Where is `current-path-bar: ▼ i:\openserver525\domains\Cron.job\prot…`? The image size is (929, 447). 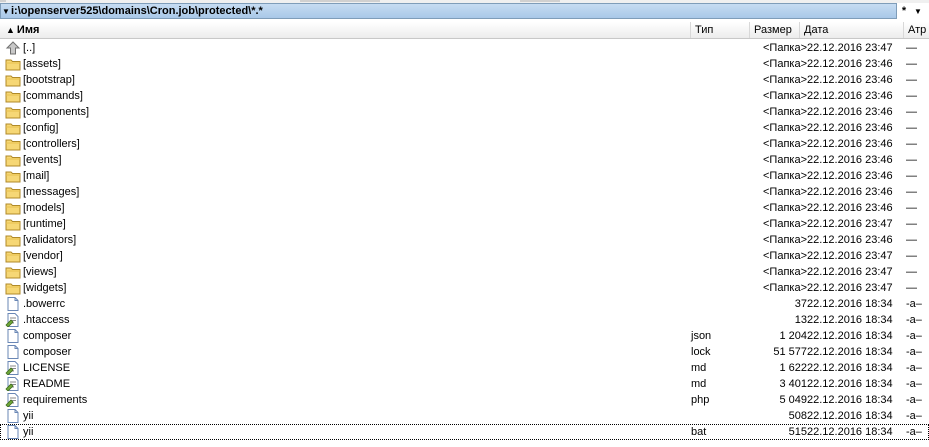 current-path-bar: ▼ i:\openserver525\domains\Cron.job\prot… is located at coordinates (448, 11).